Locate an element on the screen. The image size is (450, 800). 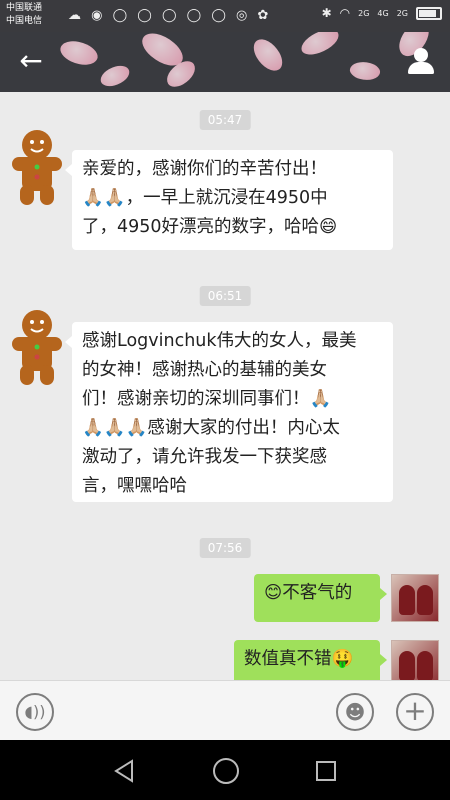
system-navigation-bar is located at coordinates (225, 770).